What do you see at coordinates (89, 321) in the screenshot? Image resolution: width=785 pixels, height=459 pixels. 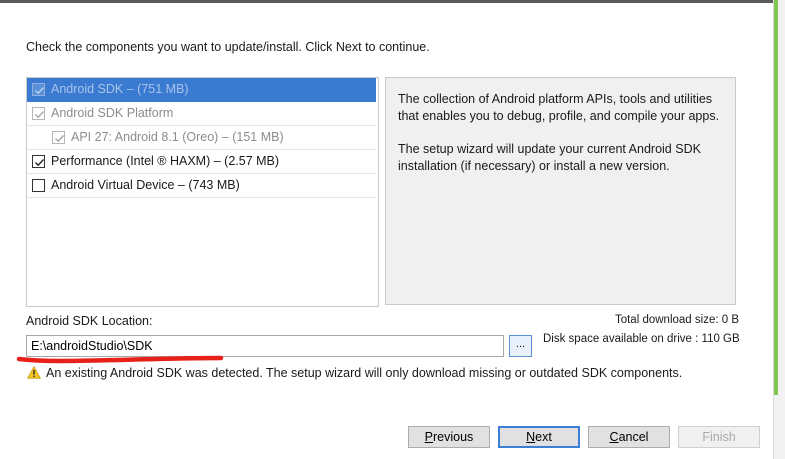 I see `sdk-location-label: Android SDK Location:` at bounding box center [89, 321].